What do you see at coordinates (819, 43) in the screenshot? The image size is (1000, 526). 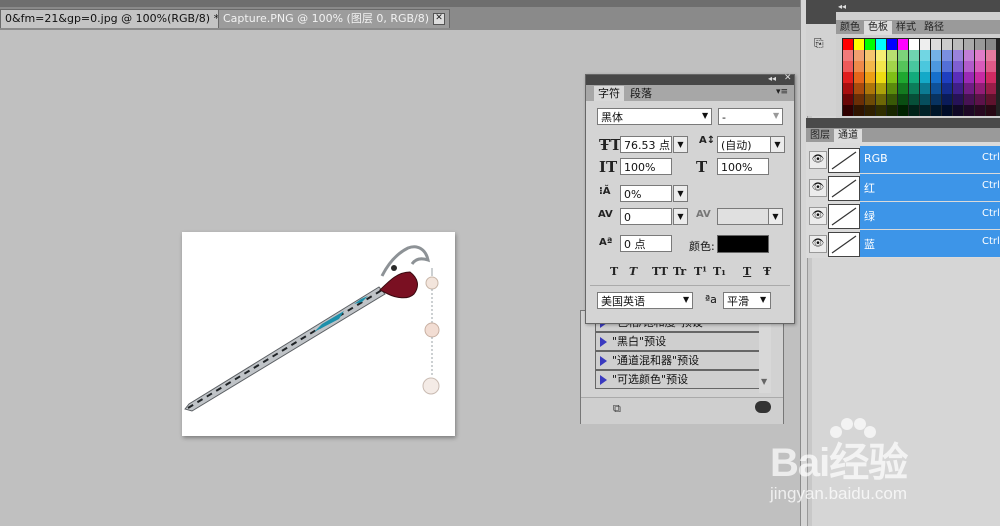 I see `history-icon: ⎘` at bounding box center [819, 43].